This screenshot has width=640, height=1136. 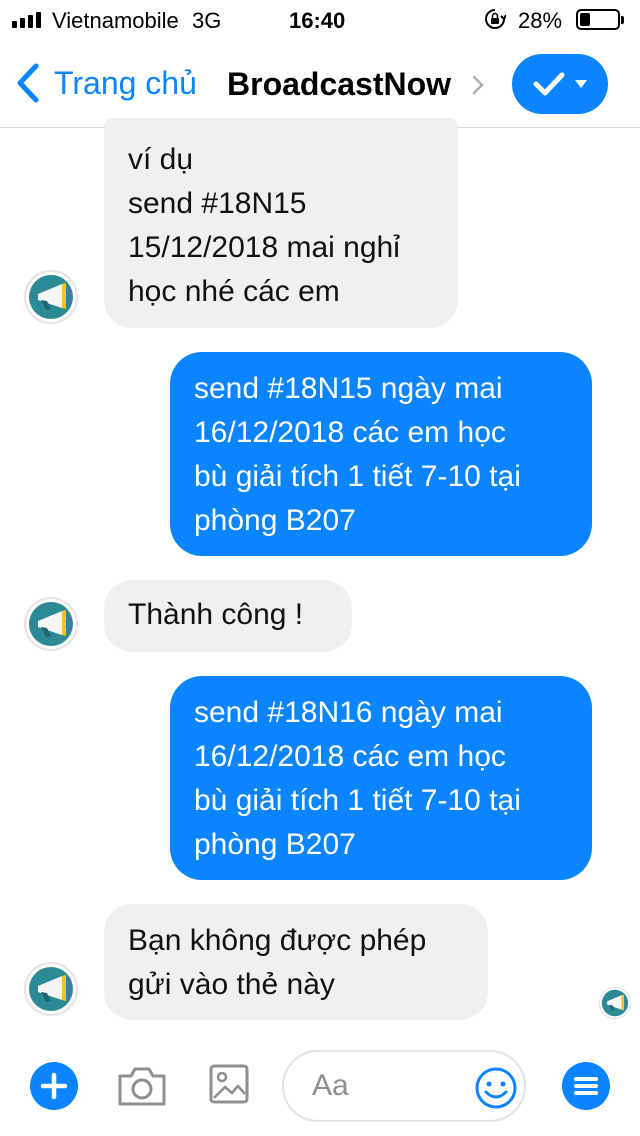 What do you see at coordinates (478, 85) in the screenshot?
I see `chevron-right-icon` at bounding box center [478, 85].